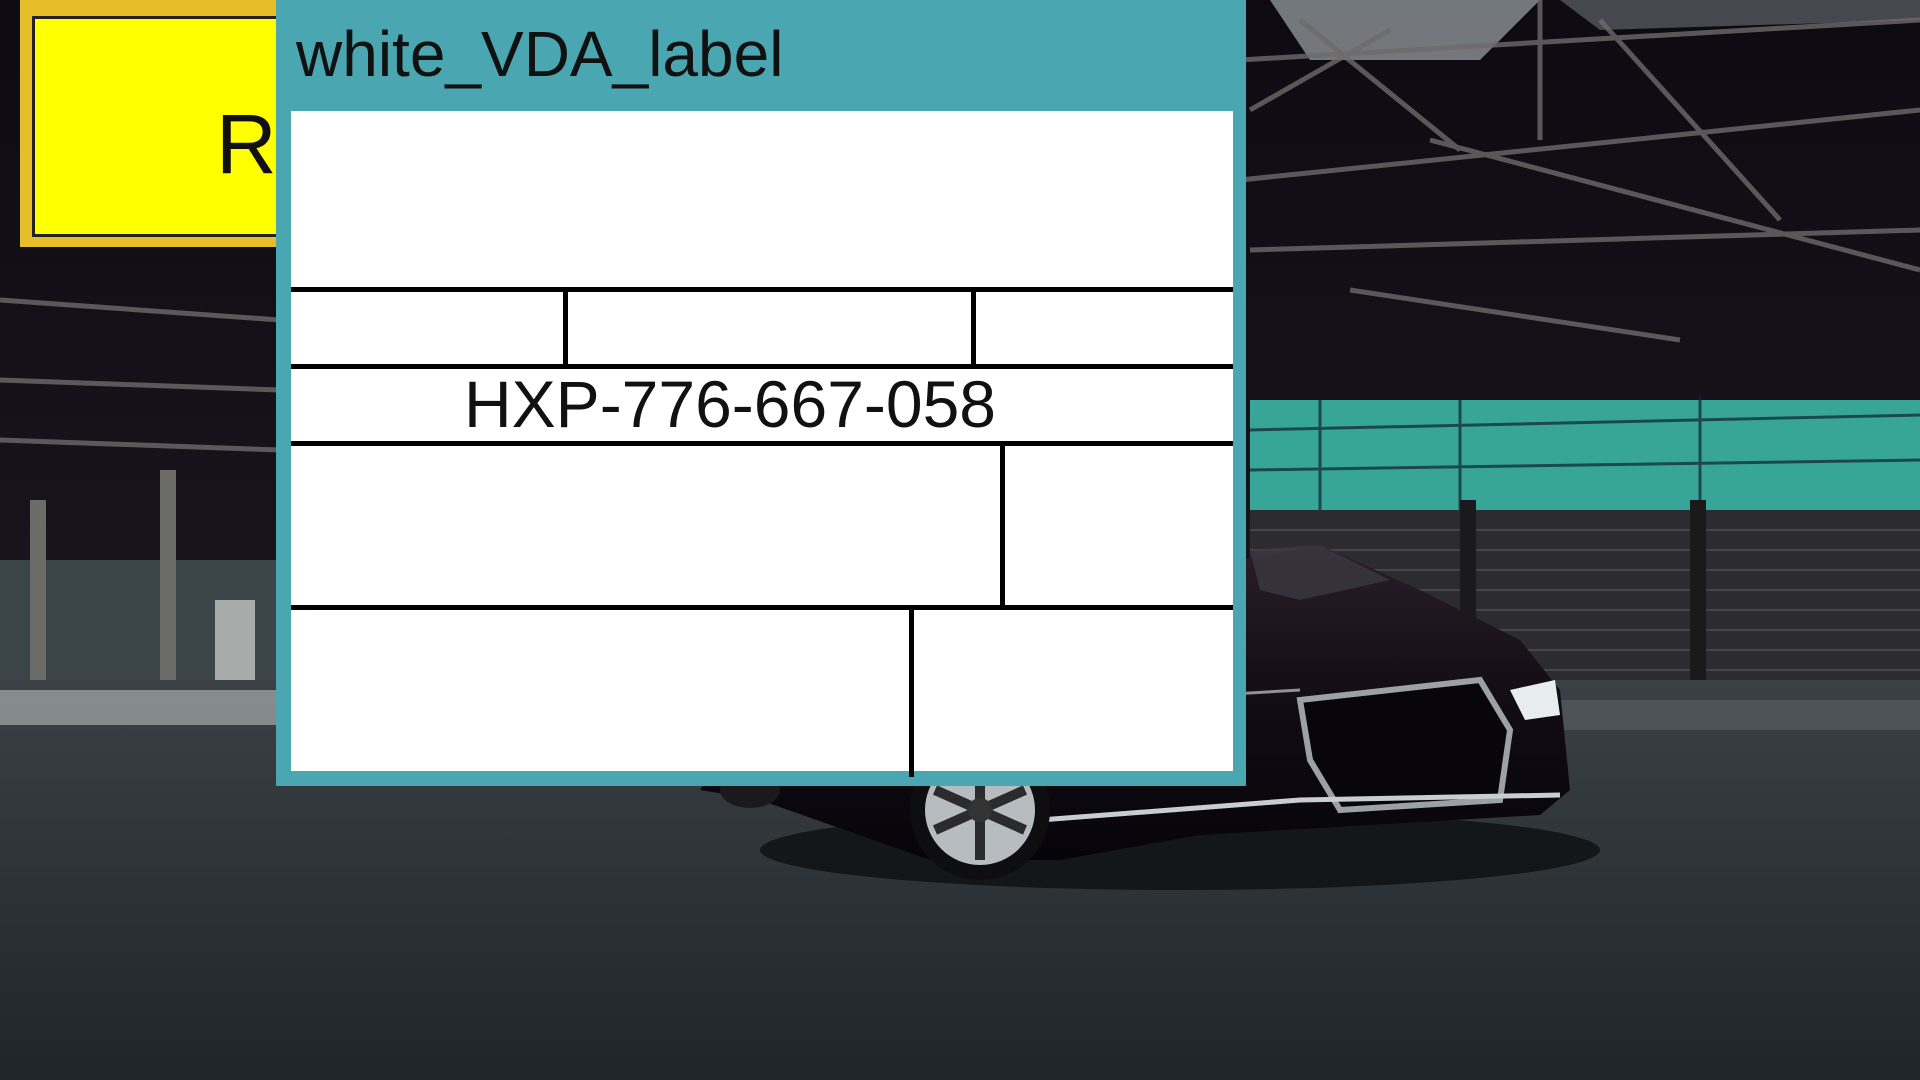  I want to click on divider-col-c, so click(1002, 525).